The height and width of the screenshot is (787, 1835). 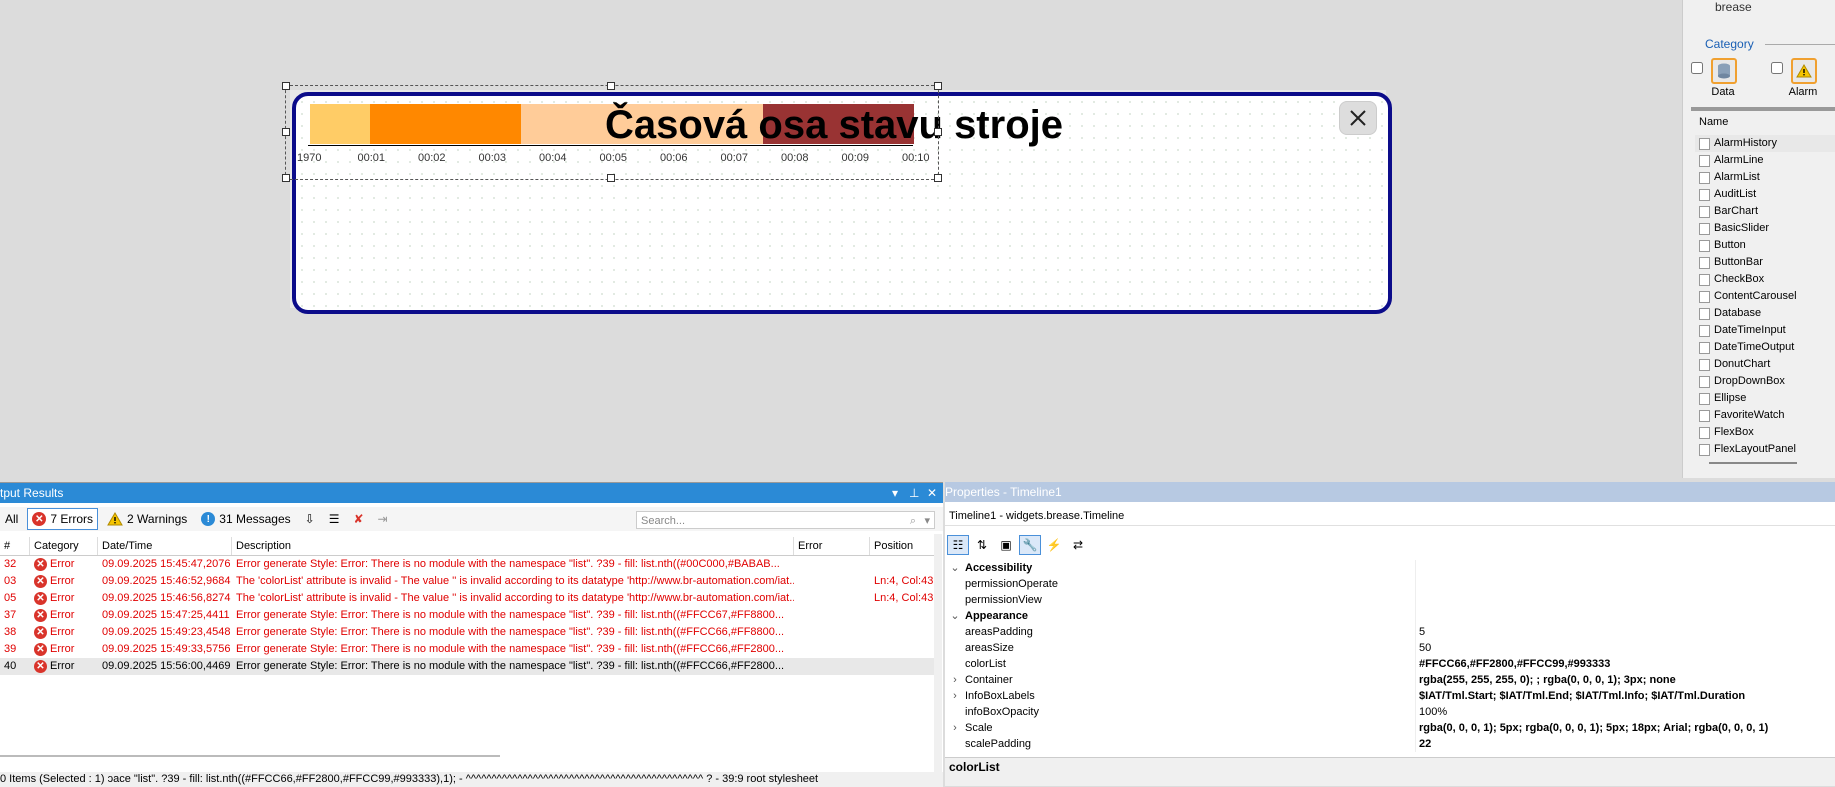 What do you see at coordinates (1753, 463) in the screenshot?
I see `toolbox-scrollbar` at bounding box center [1753, 463].